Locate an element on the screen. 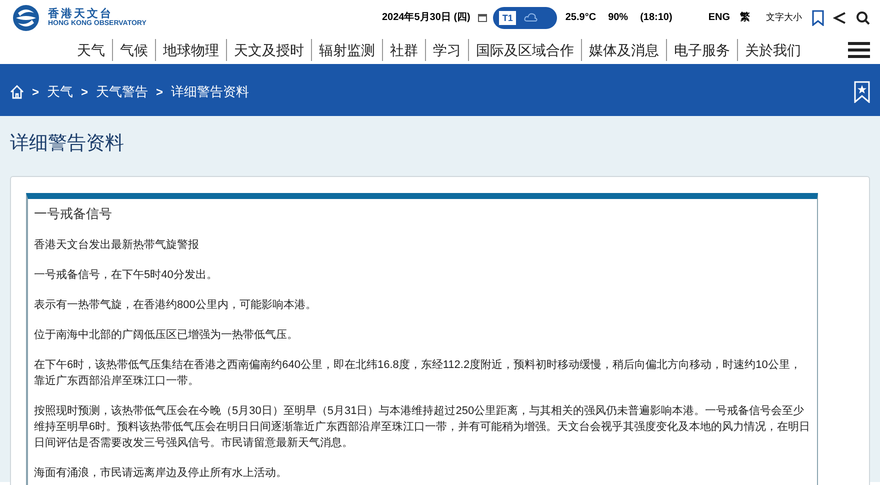  home-icon is located at coordinates (17, 91).